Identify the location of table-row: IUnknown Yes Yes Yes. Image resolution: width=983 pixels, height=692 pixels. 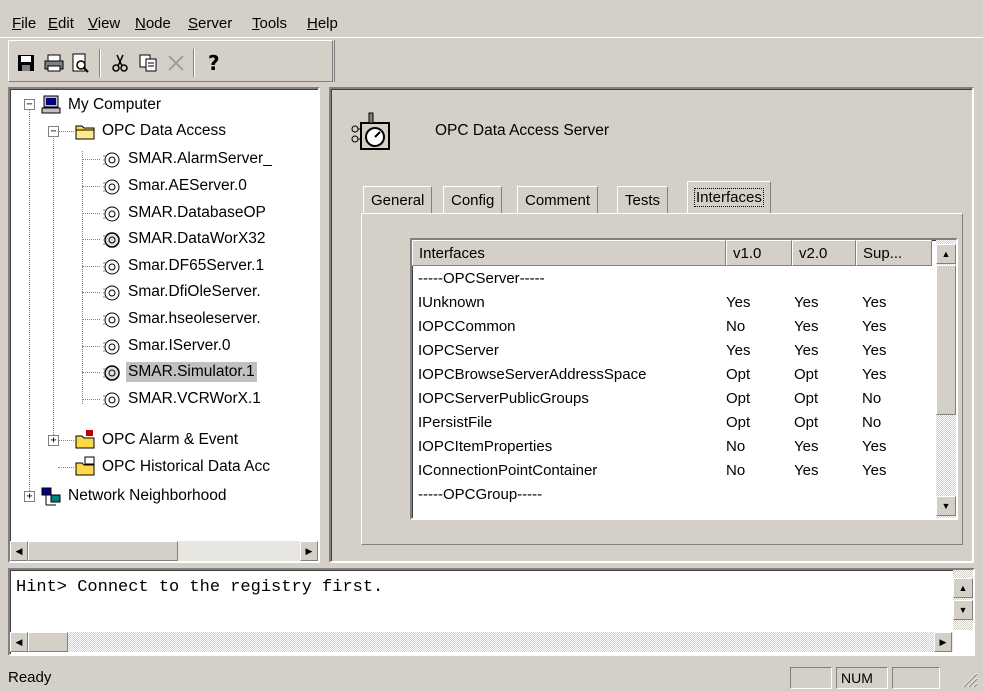
(672, 303).